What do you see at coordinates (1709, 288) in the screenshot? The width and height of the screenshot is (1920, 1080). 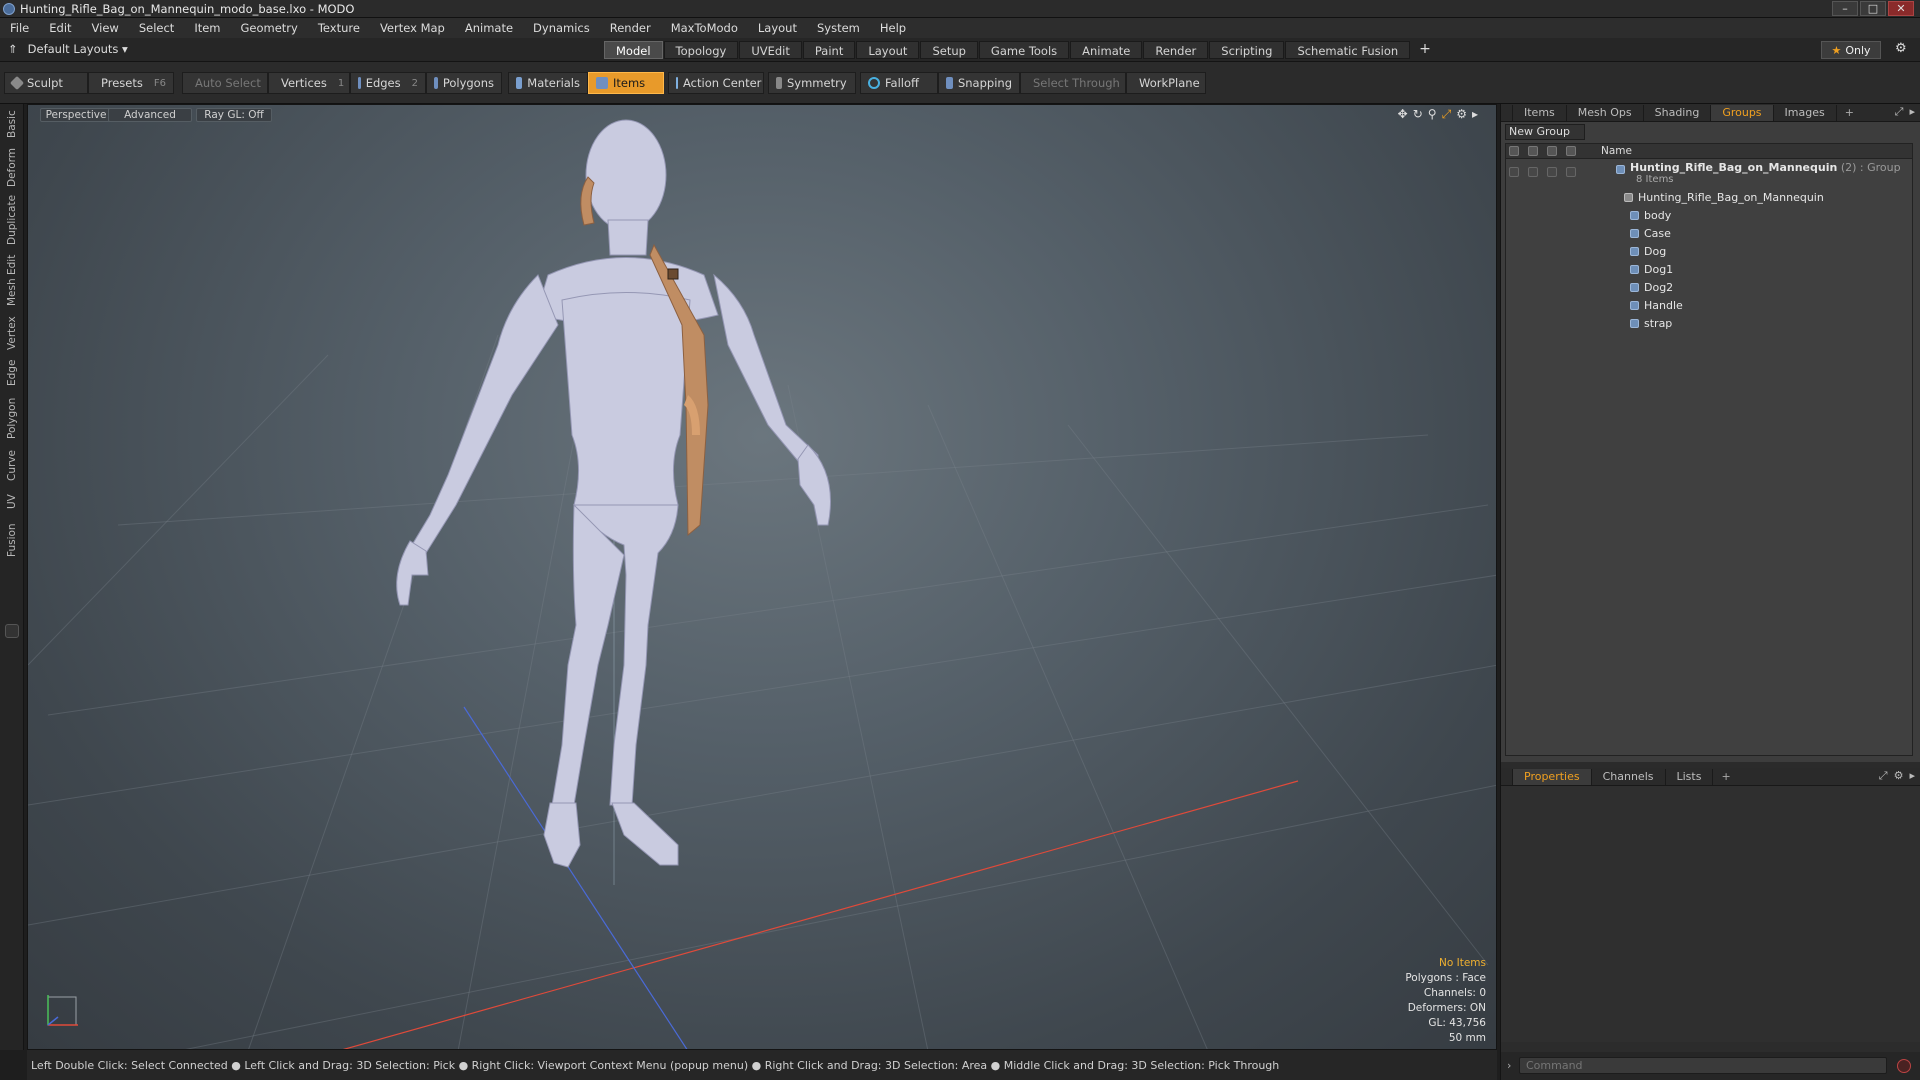 I see `list-item: Dog2` at bounding box center [1709, 288].